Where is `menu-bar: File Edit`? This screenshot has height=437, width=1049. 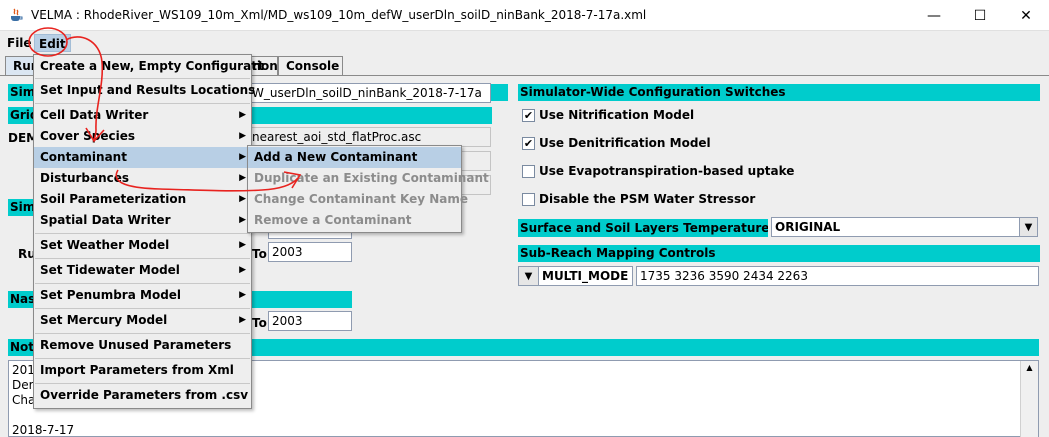 menu-bar: File Edit is located at coordinates (524, 42).